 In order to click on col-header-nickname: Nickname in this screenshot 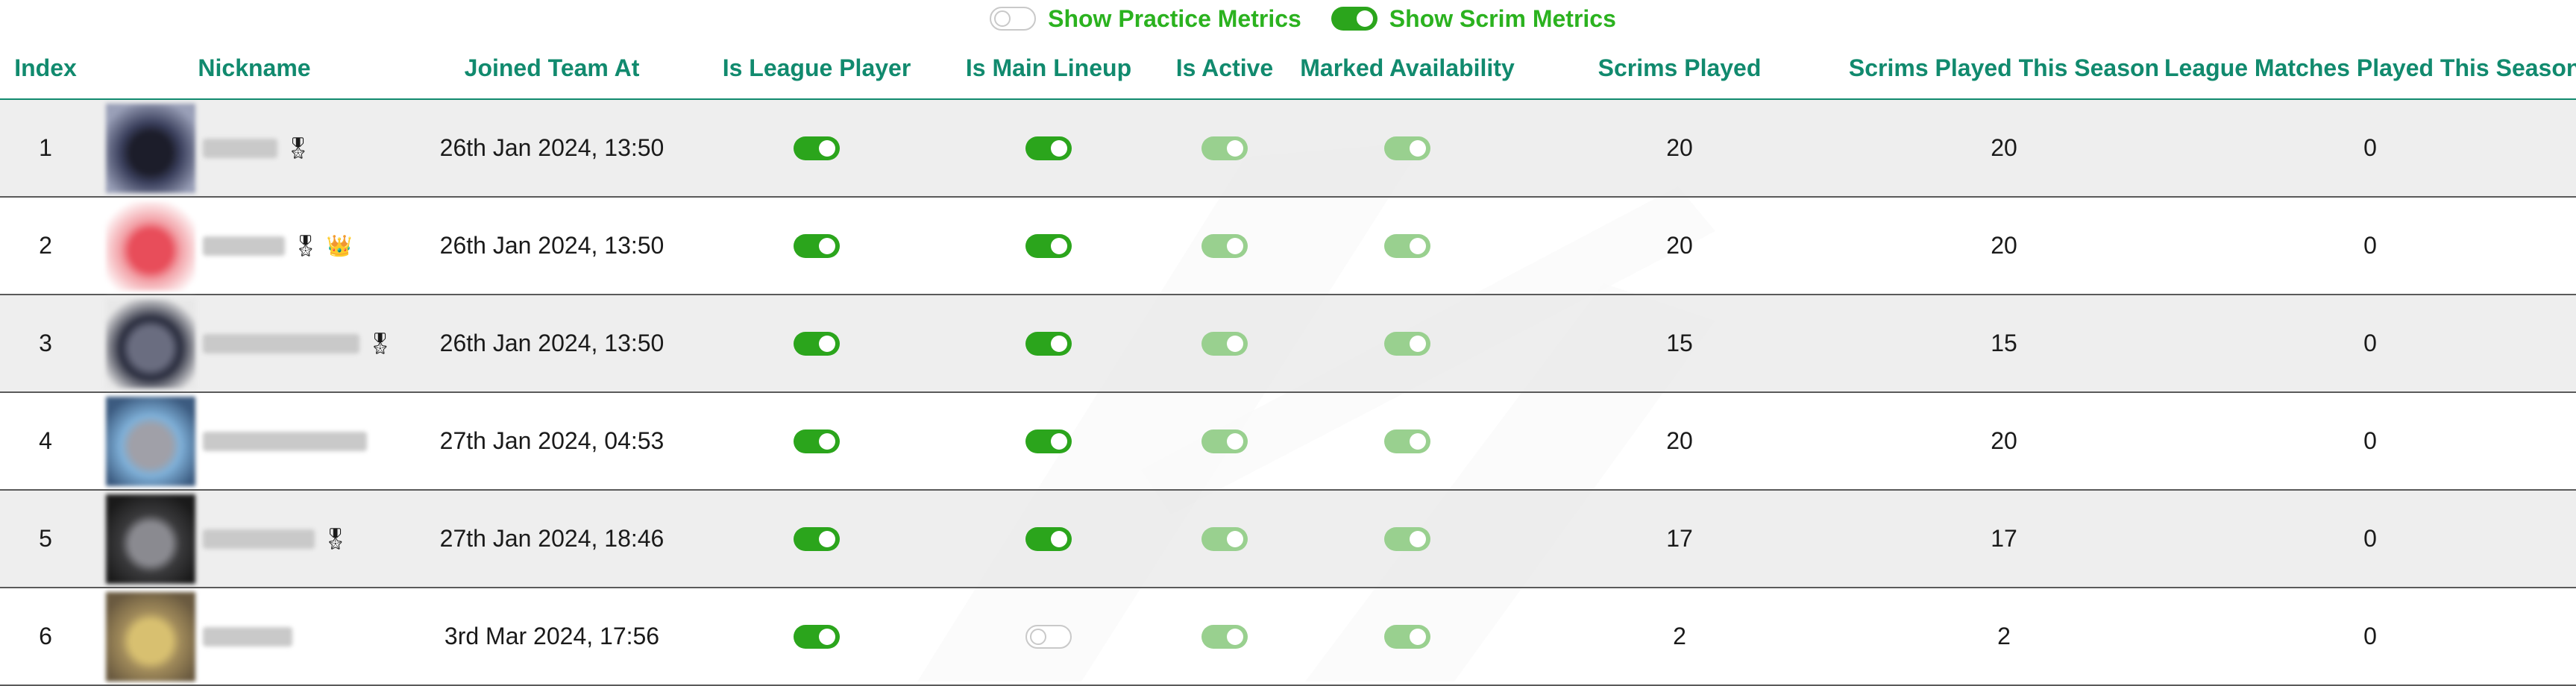, I will do `click(255, 68)`.